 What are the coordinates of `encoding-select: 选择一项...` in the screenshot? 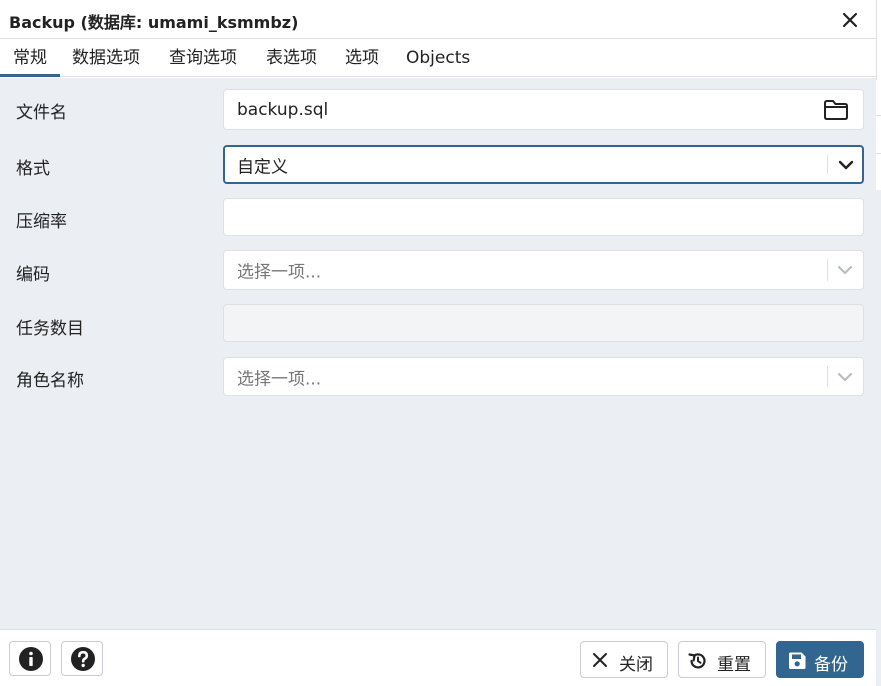 It's located at (543, 270).